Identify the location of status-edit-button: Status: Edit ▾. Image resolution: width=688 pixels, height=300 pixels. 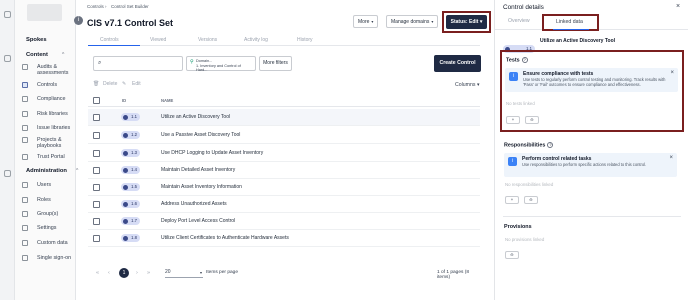
(466, 22).